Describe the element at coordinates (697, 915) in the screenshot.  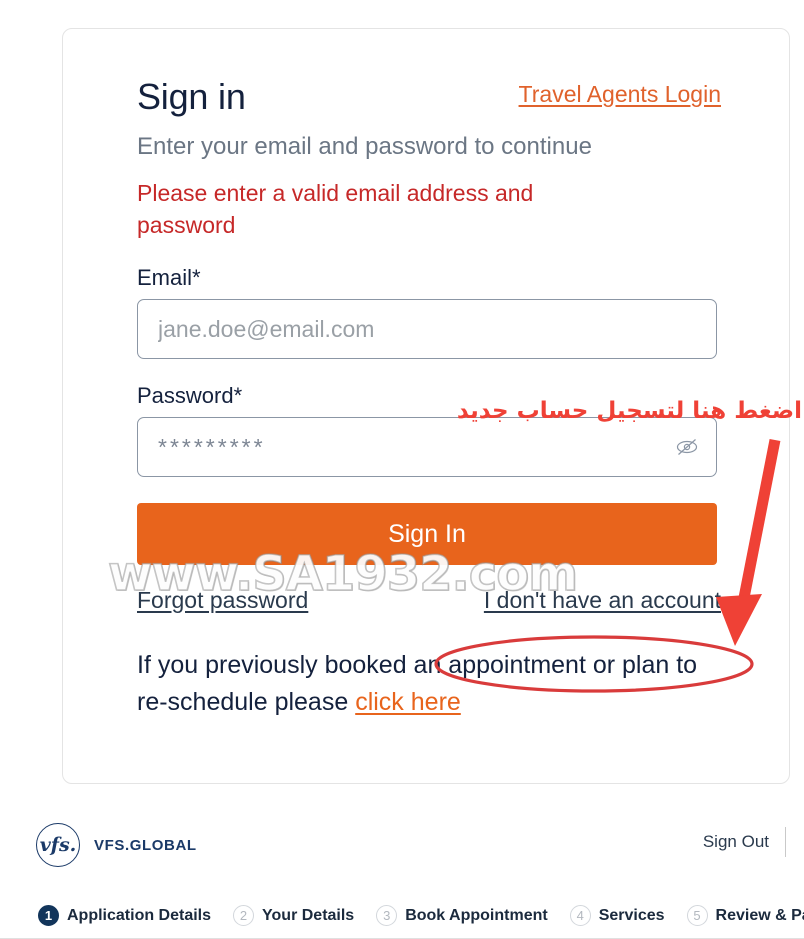
I see `step-number-5: 5` at that location.